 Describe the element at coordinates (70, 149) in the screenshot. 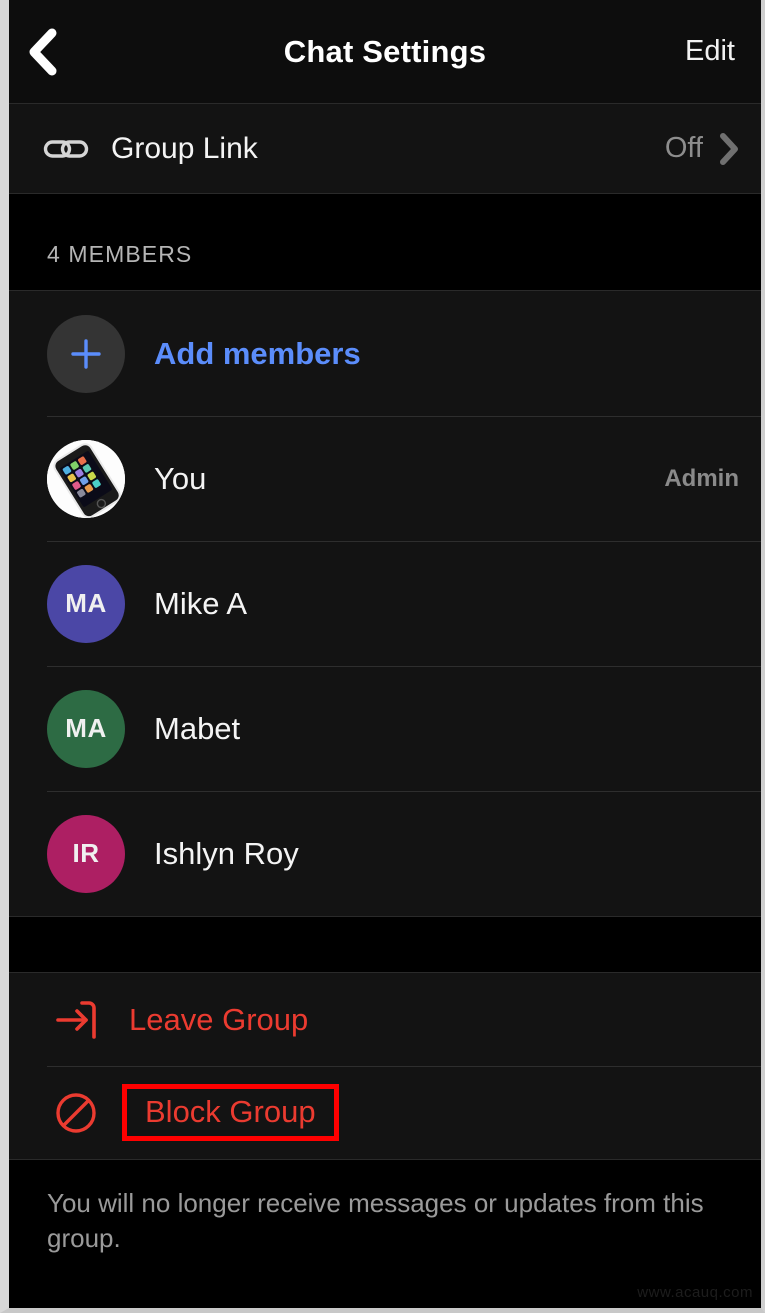

I see `link-icon` at that location.